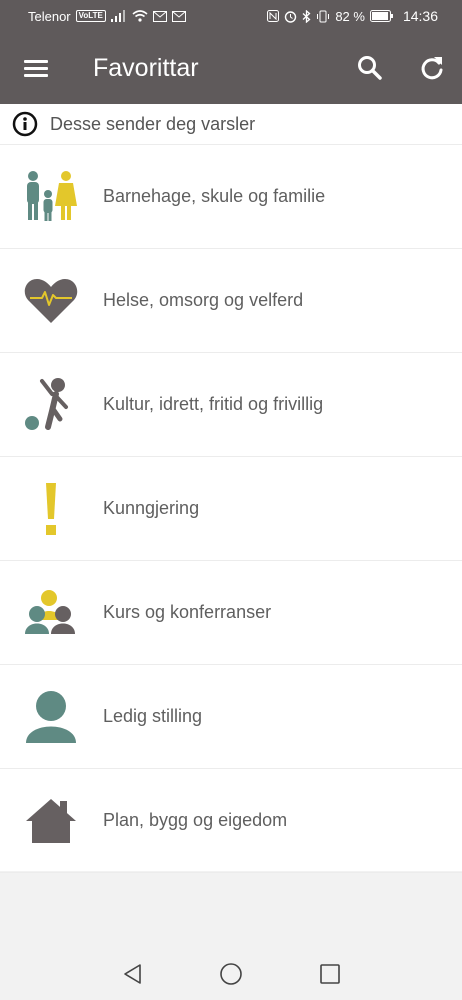 Image resolution: width=462 pixels, height=1000 pixels. I want to click on menu-icon, so click(36, 68).